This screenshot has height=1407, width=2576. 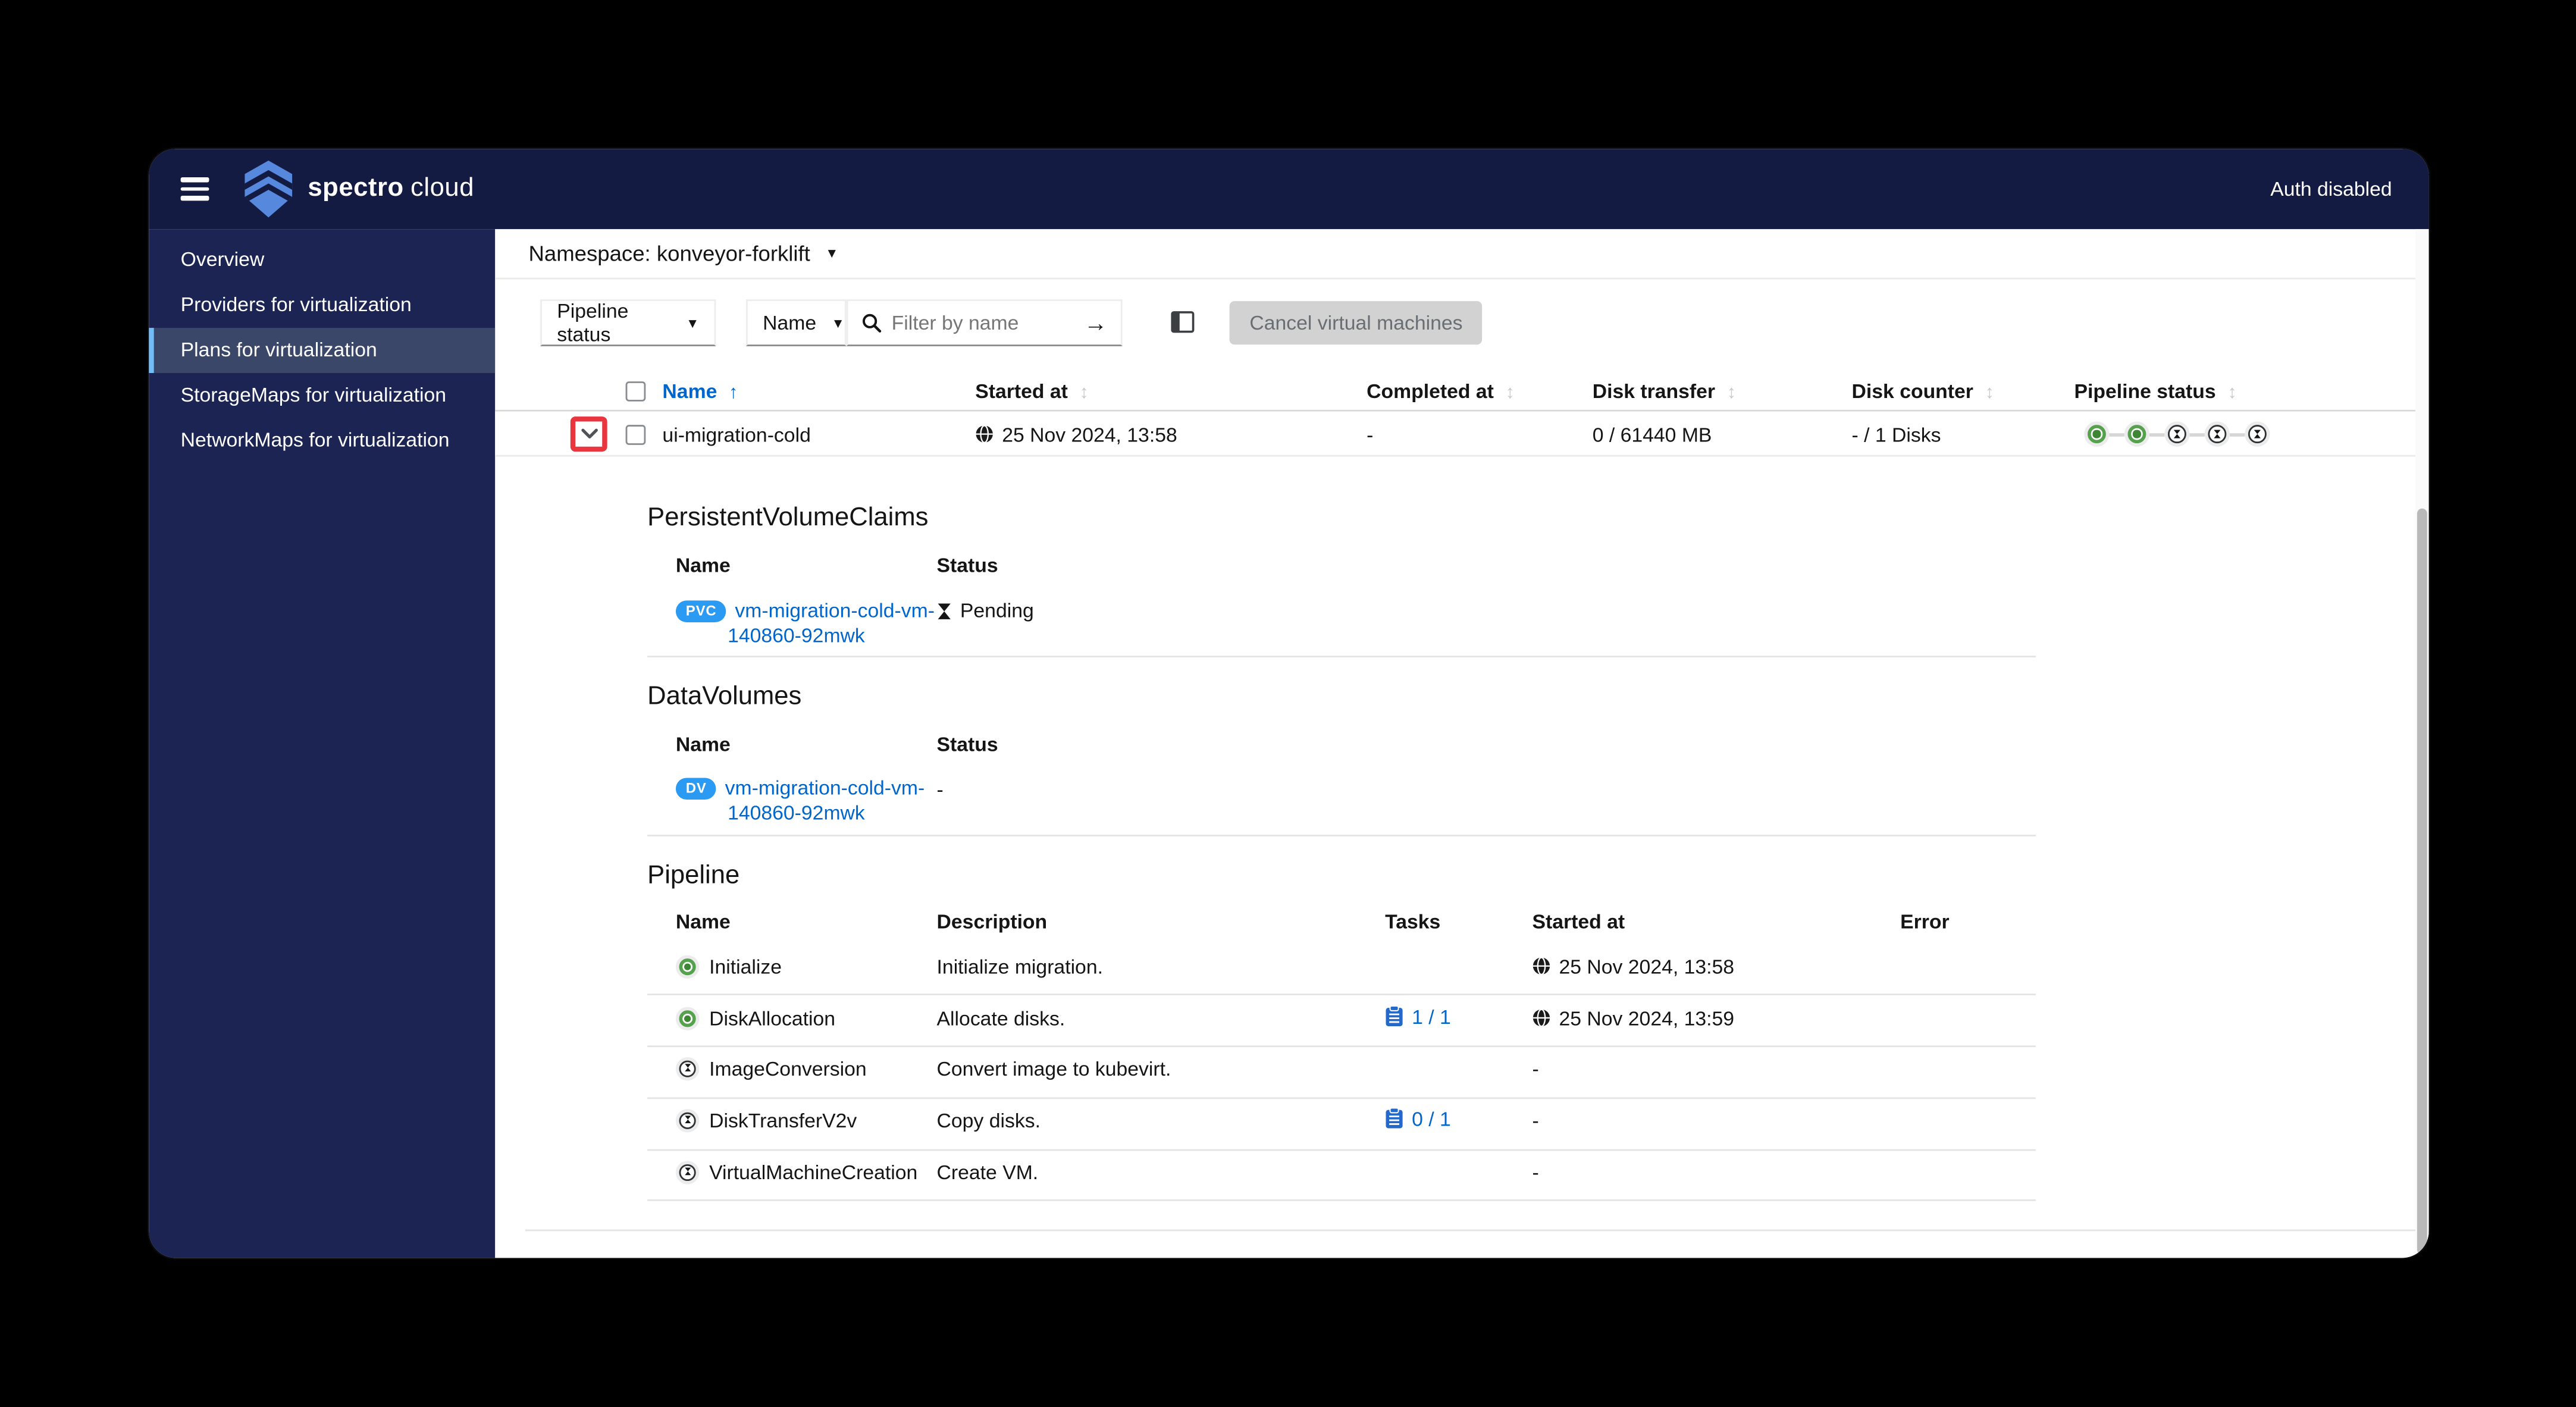 What do you see at coordinates (703, 922) in the screenshot?
I see `pl-col-name: Name` at bounding box center [703, 922].